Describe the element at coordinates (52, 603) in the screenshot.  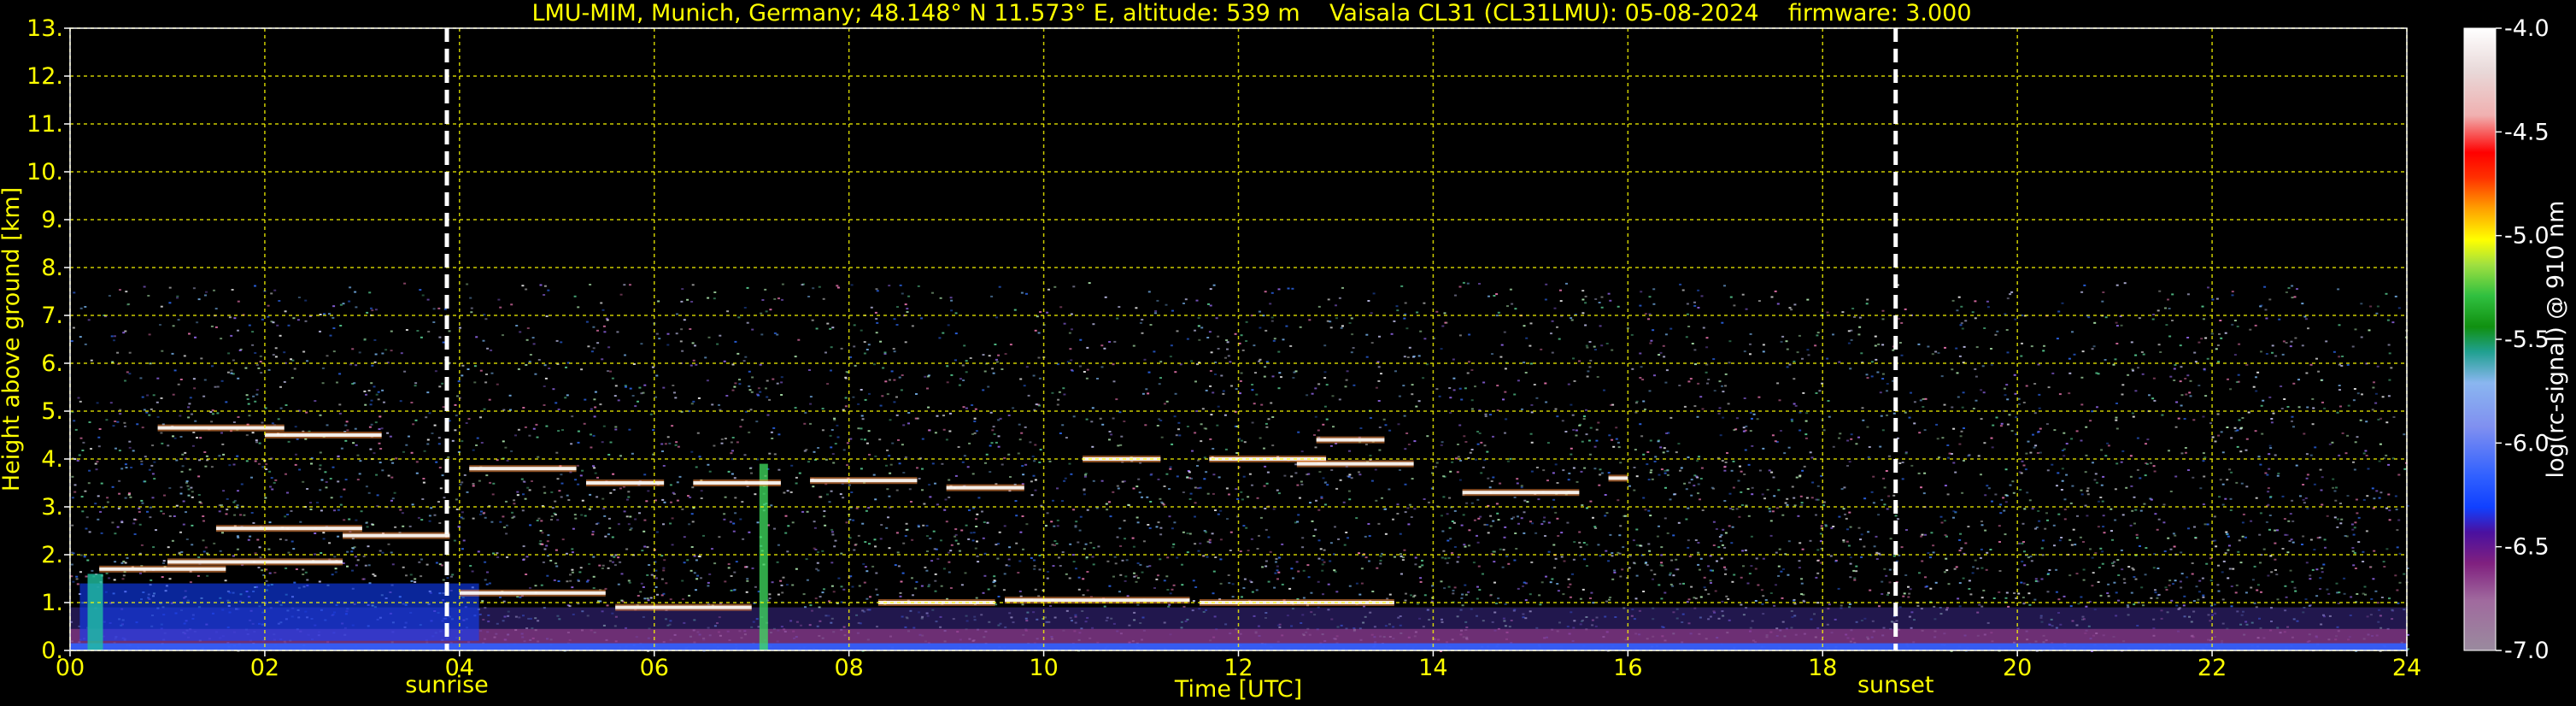
I see `y-tick-label: 1.` at that location.